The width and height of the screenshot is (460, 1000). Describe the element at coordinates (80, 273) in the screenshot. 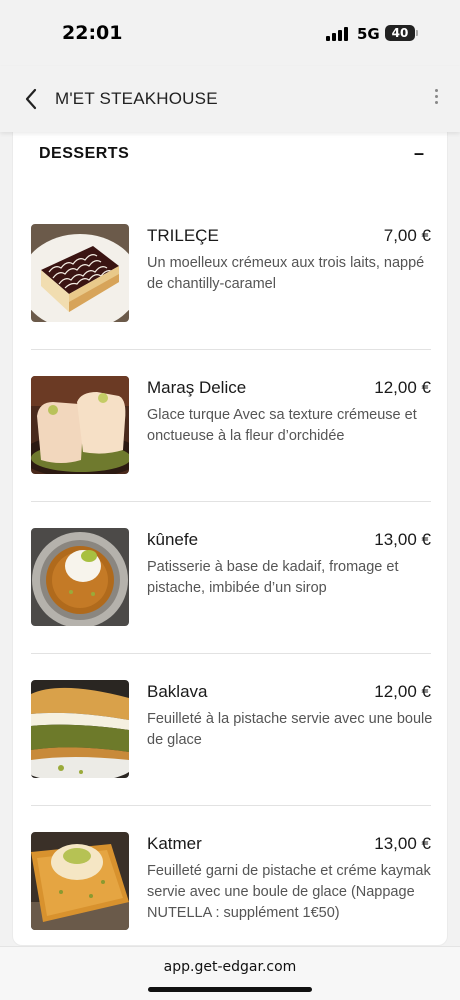

I see `trilece-image` at that location.